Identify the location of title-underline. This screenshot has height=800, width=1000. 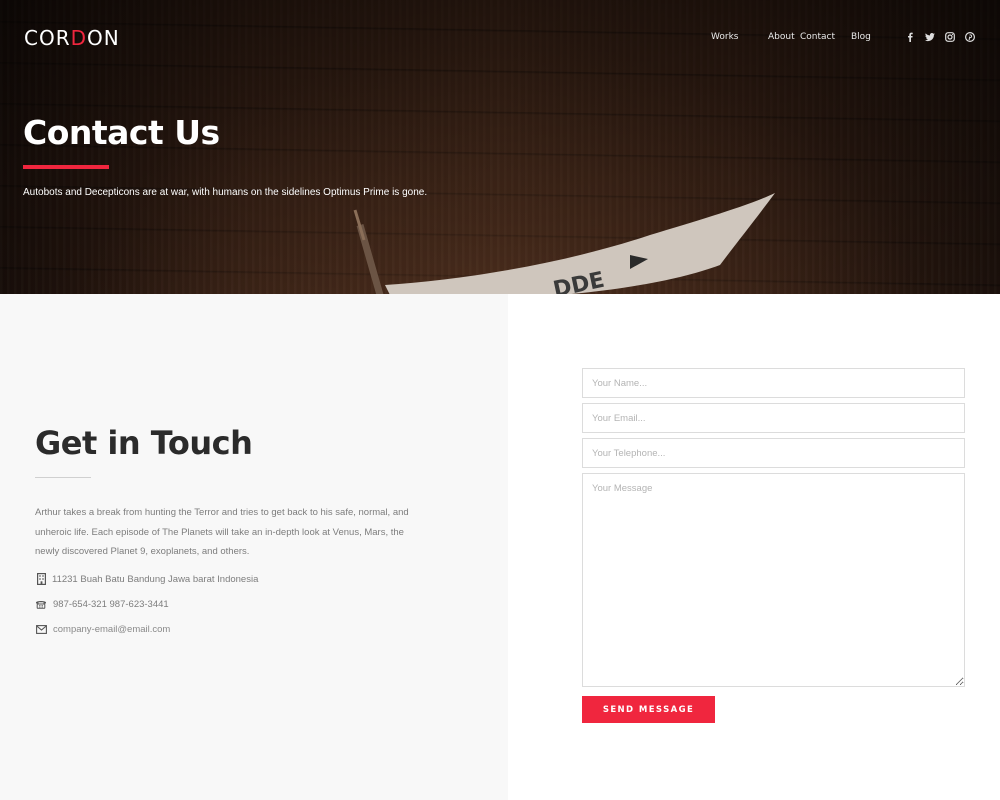
(66, 167).